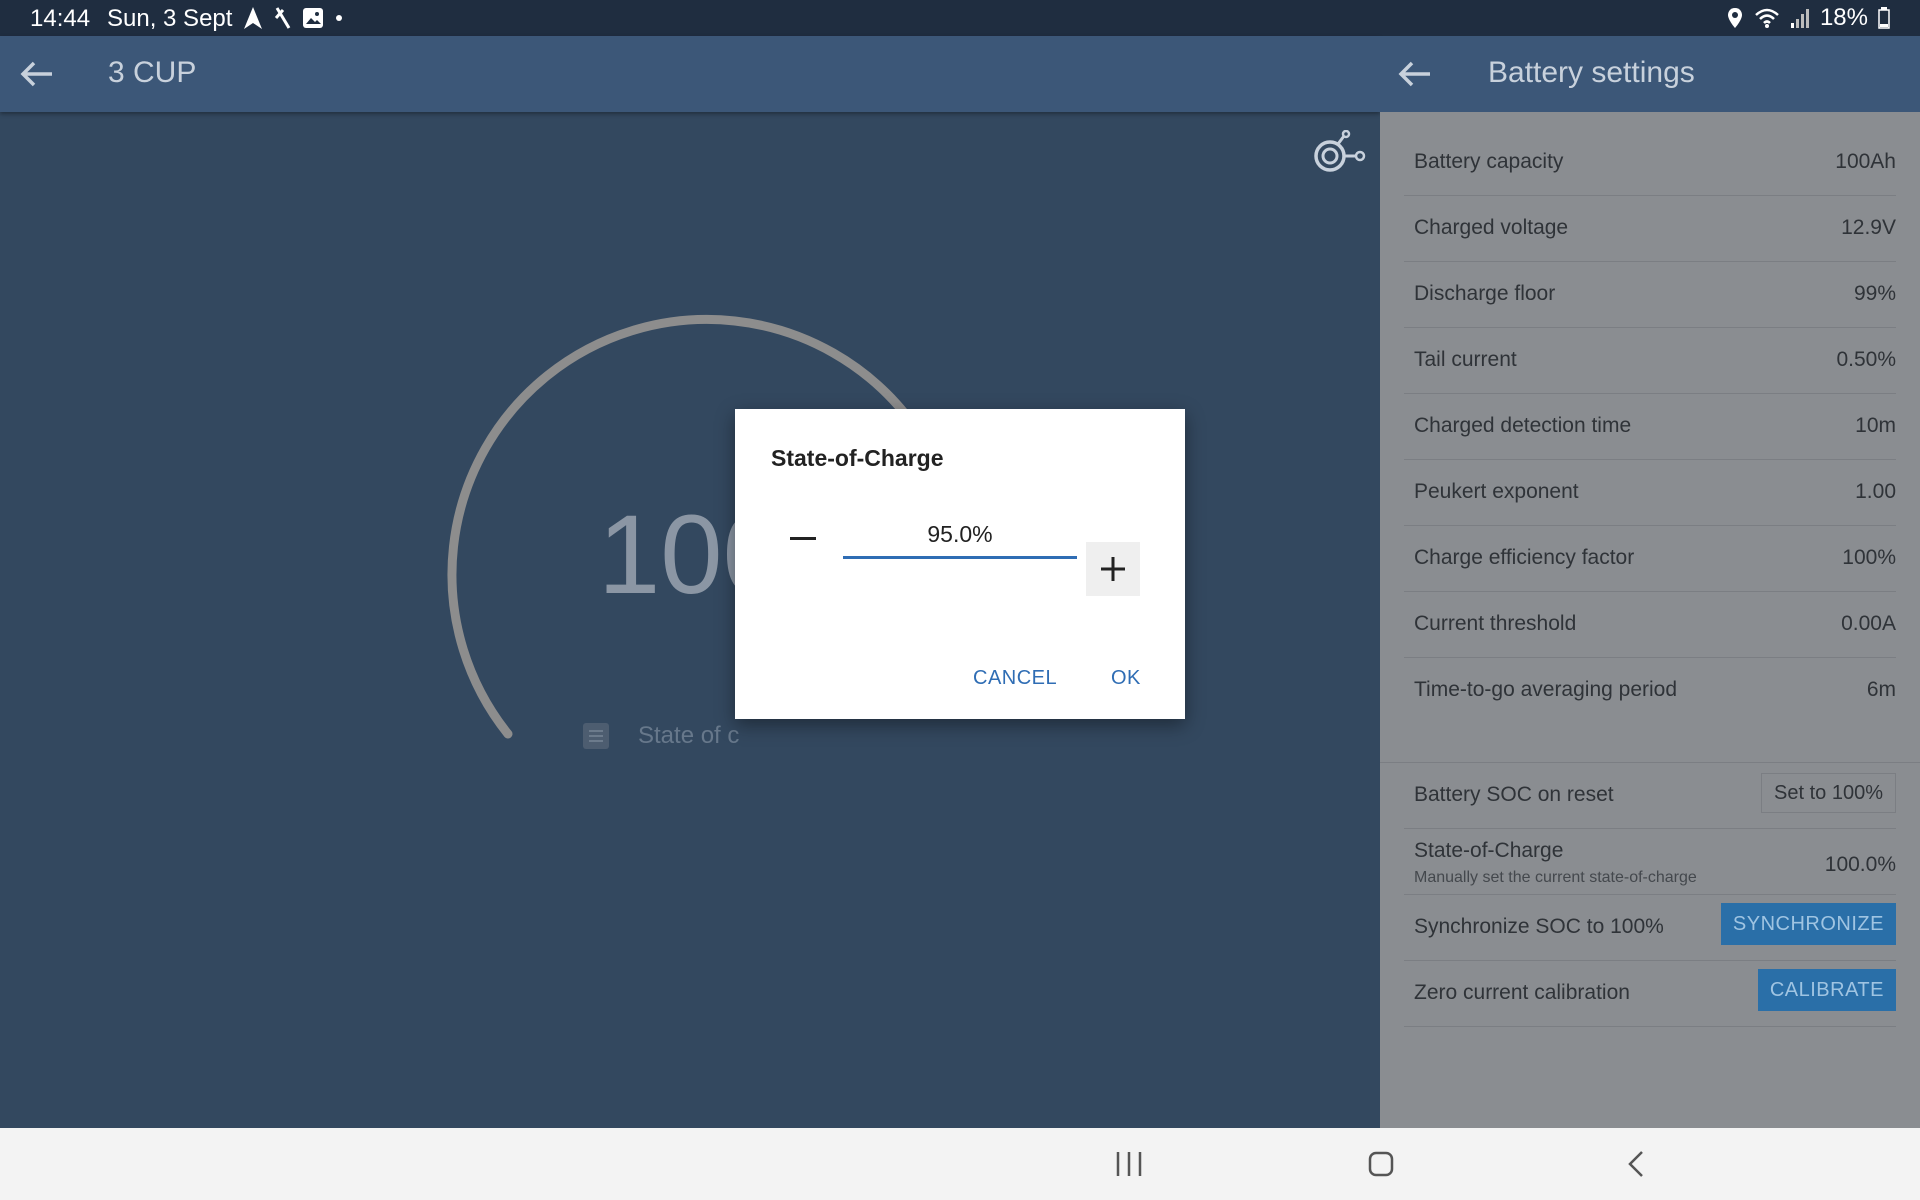 The image size is (1920, 1200). I want to click on setting-label: Peukert exponent, so click(1496, 491).